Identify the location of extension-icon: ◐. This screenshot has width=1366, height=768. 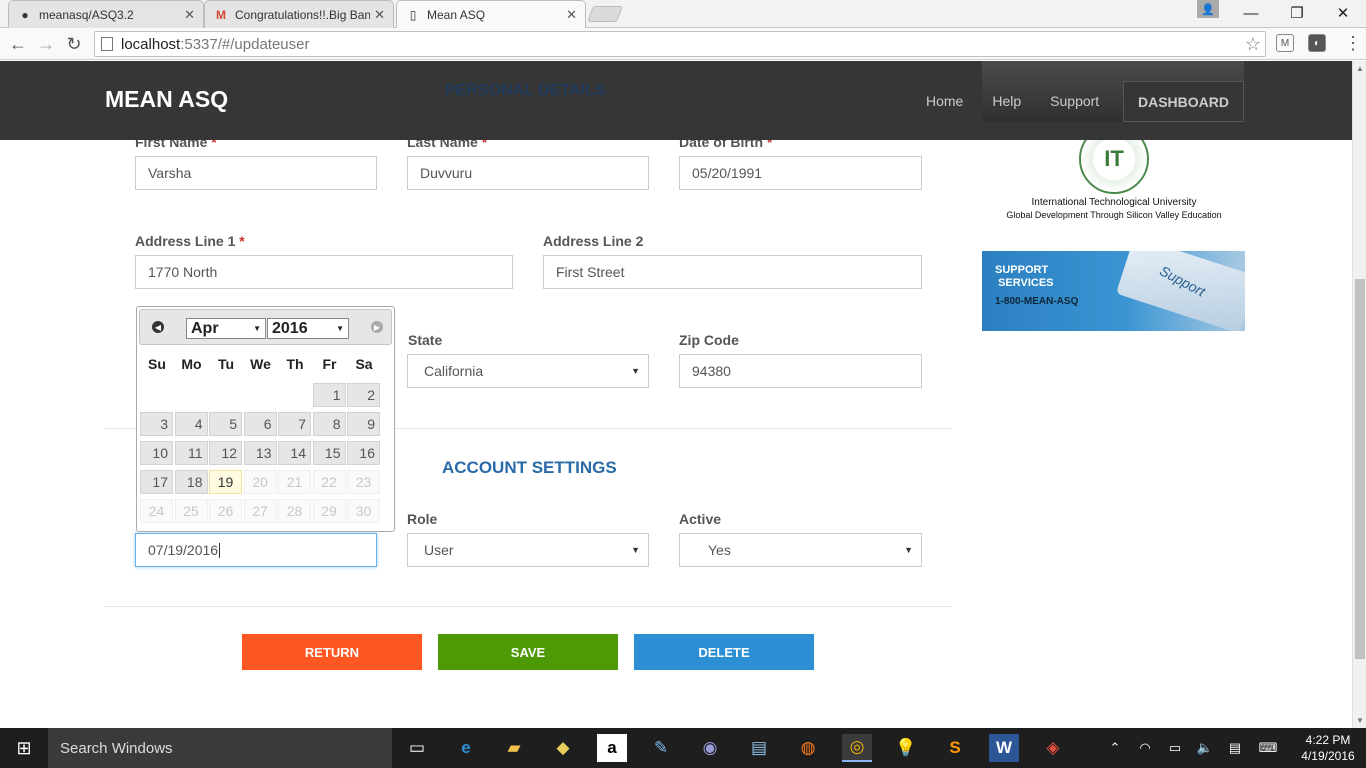
(1317, 43).